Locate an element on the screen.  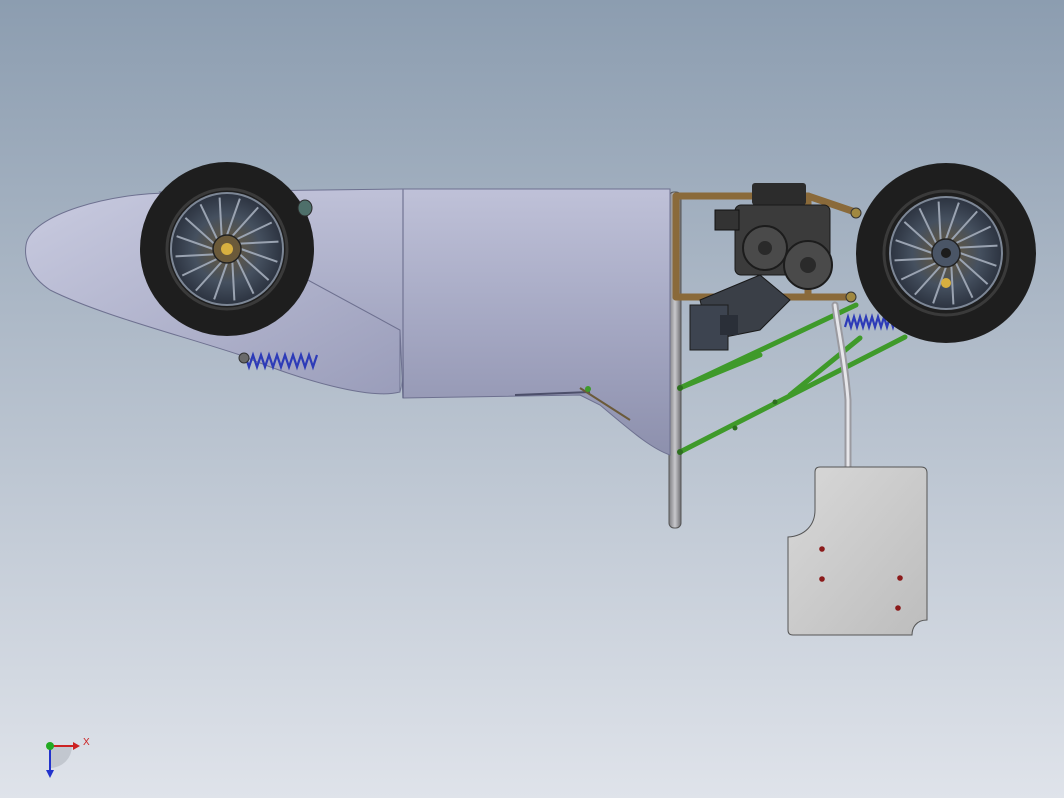
x-axis-label: X is located at coordinates (86, 742).